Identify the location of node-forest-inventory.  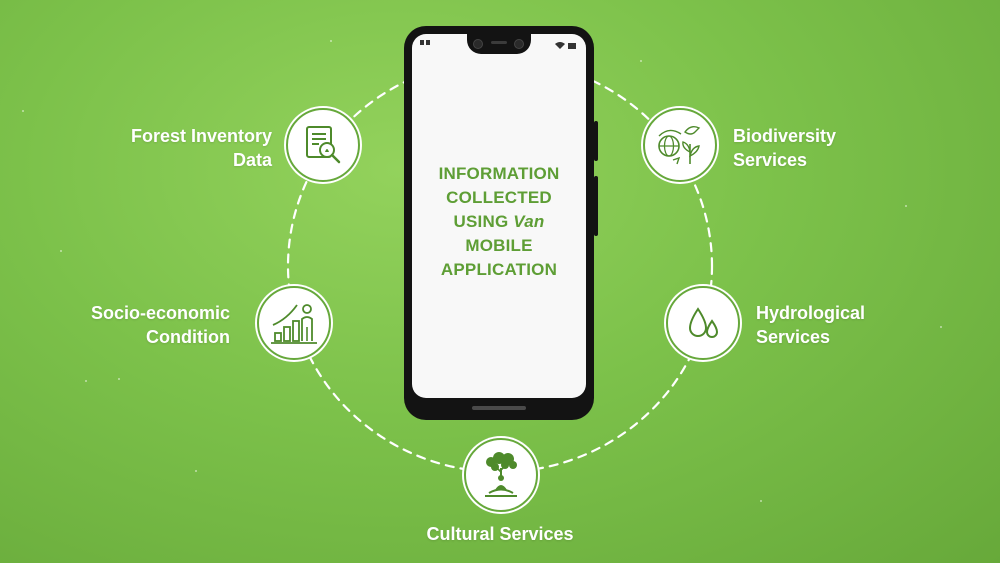
(323, 145).